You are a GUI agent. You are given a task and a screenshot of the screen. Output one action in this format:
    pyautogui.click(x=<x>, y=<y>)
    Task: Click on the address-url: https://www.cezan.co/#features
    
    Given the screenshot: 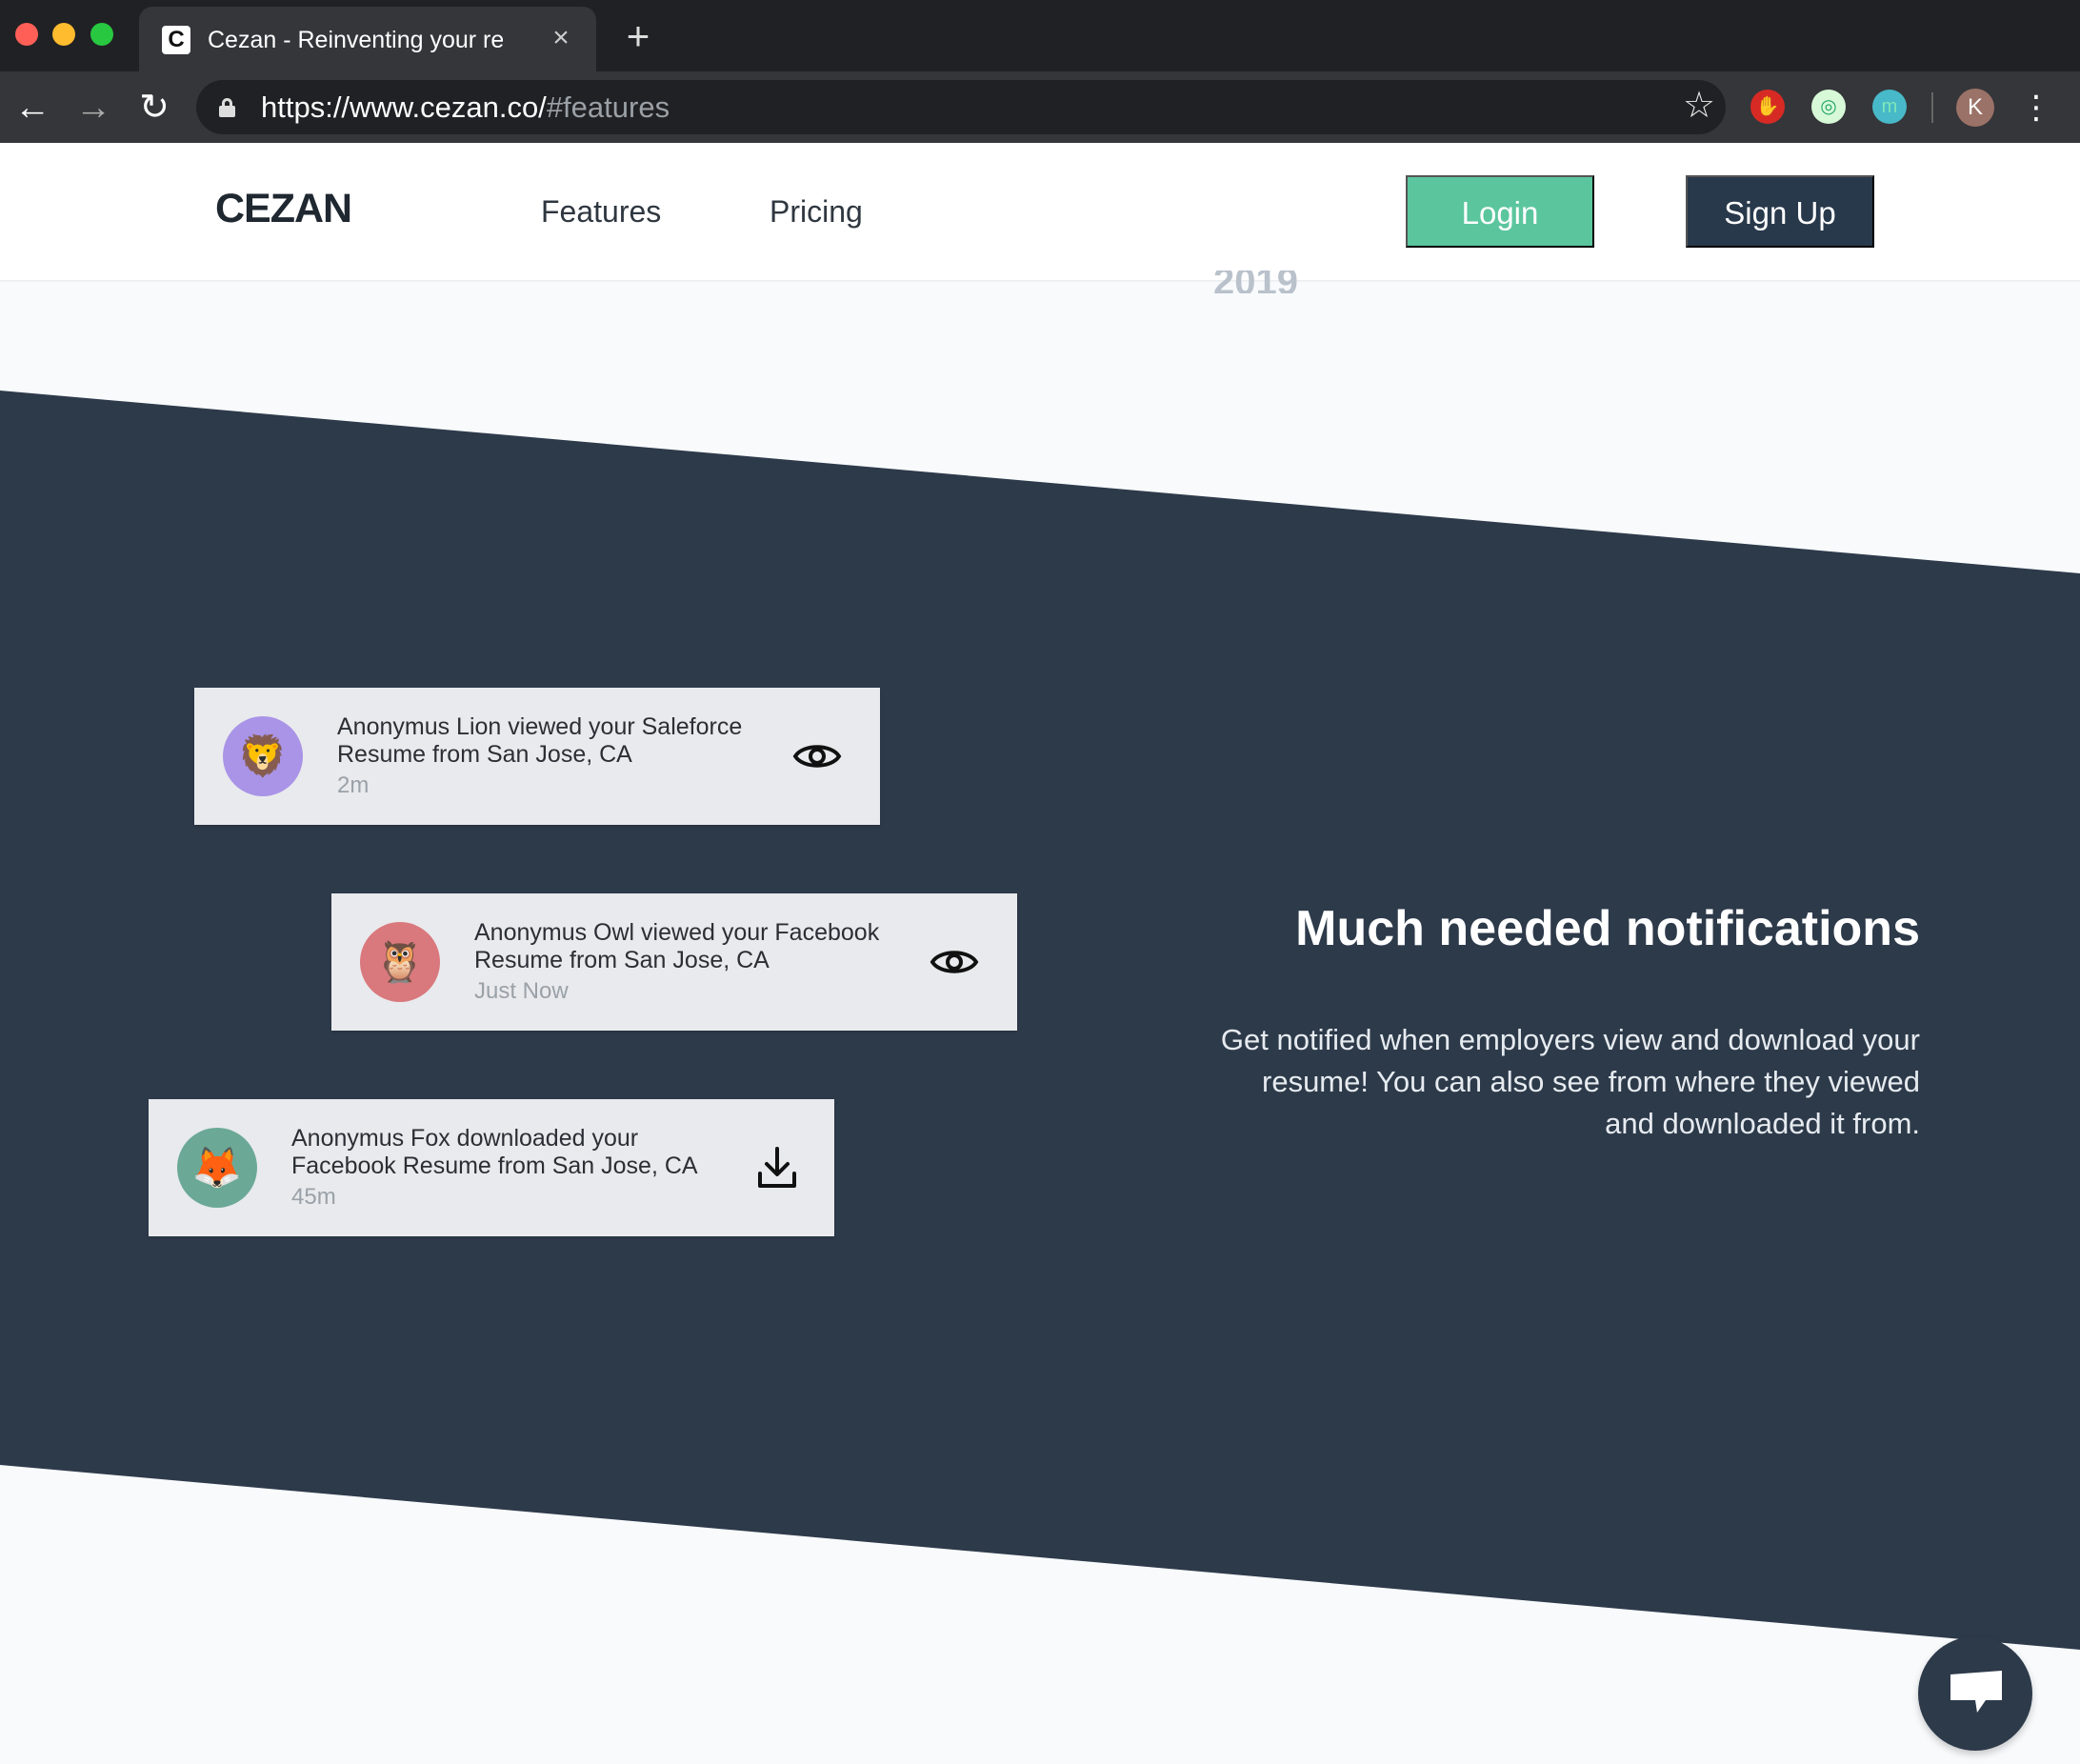 What is the action you would take?
    pyautogui.click(x=889, y=108)
    